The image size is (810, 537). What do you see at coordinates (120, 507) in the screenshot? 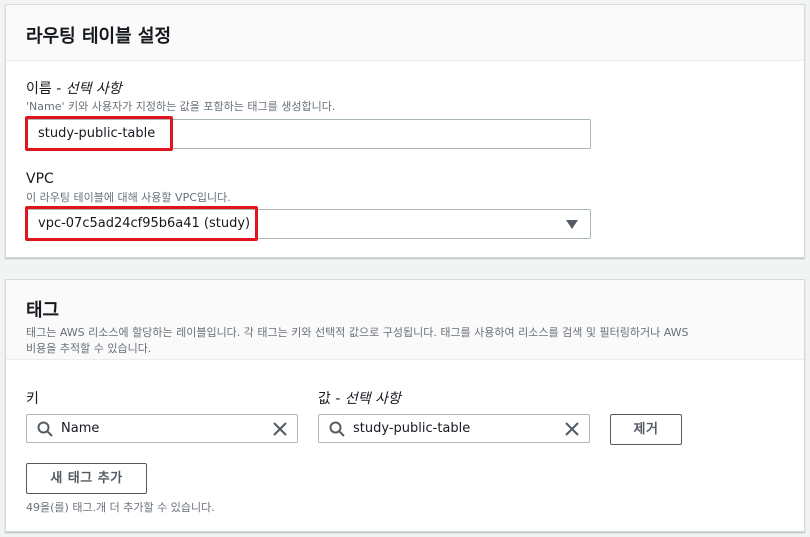
I see `remaining-tags-text: 49을(를) 태그.개 더 추가할 수 있습니다.` at bounding box center [120, 507].